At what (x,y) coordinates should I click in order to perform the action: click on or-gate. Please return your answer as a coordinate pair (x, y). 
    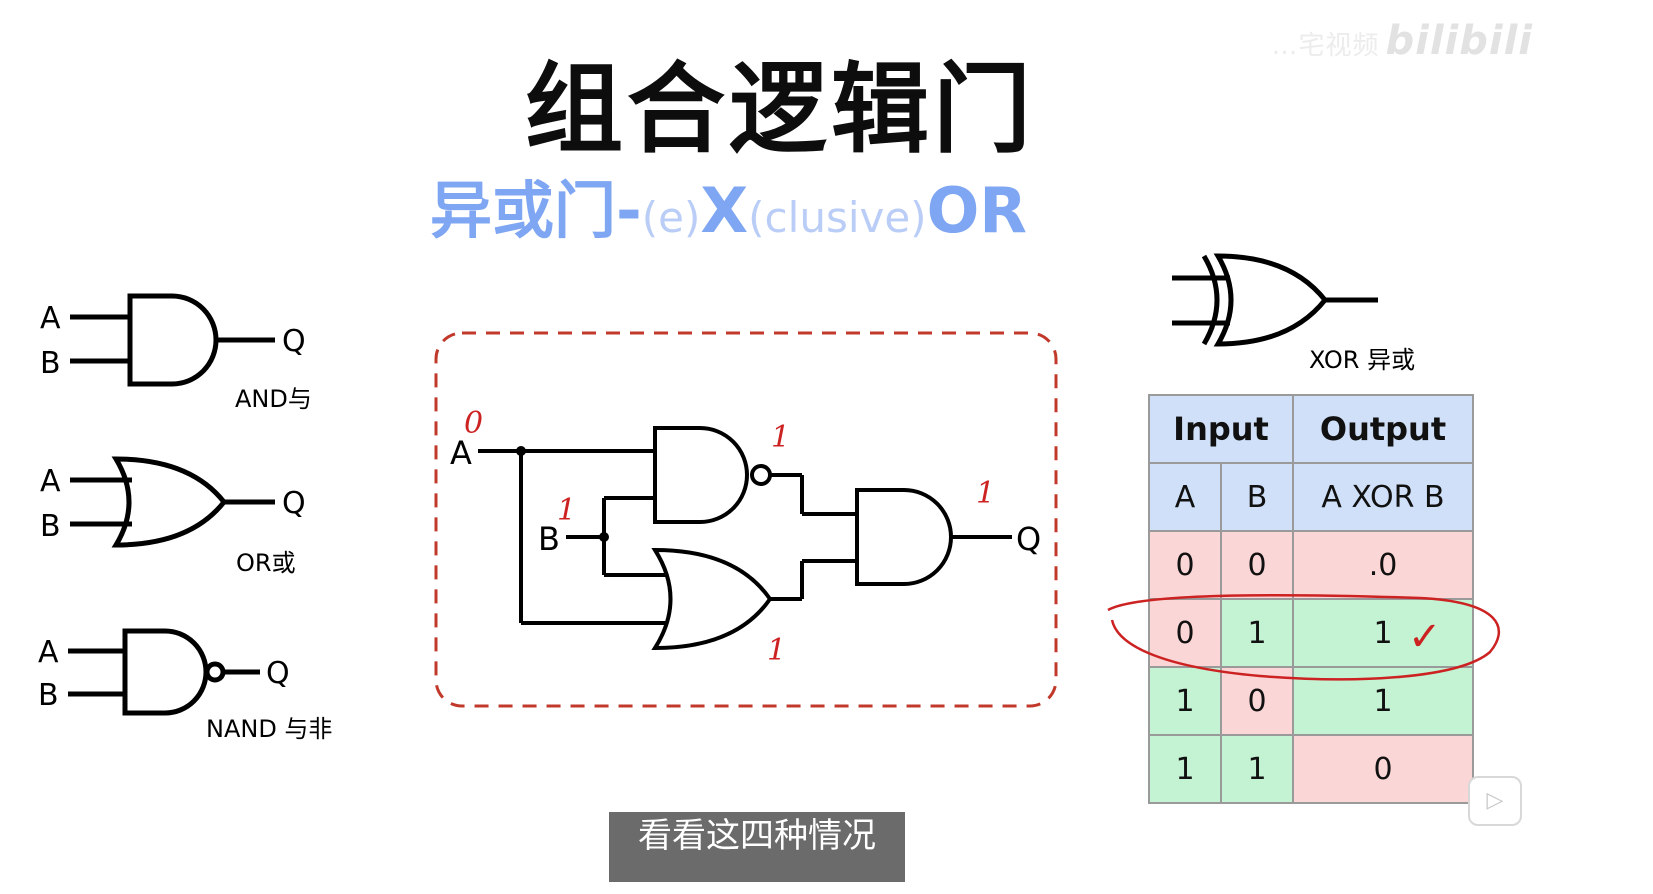
    Looking at the image, I should click on (172, 502).